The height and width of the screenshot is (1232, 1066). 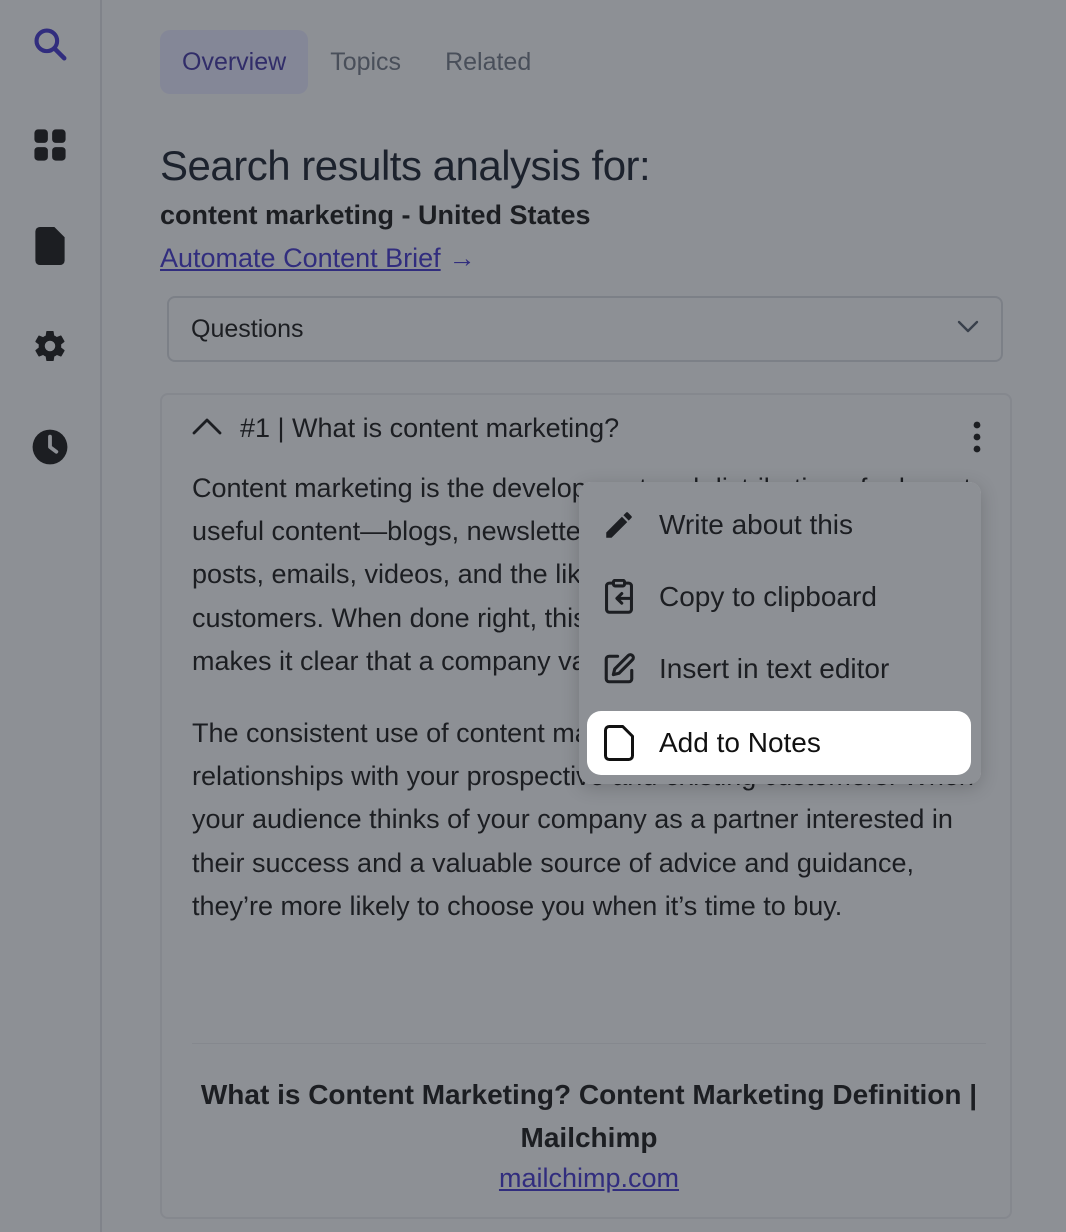 I want to click on menu-item-write-about-this: Write about this, so click(x=779, y=525).